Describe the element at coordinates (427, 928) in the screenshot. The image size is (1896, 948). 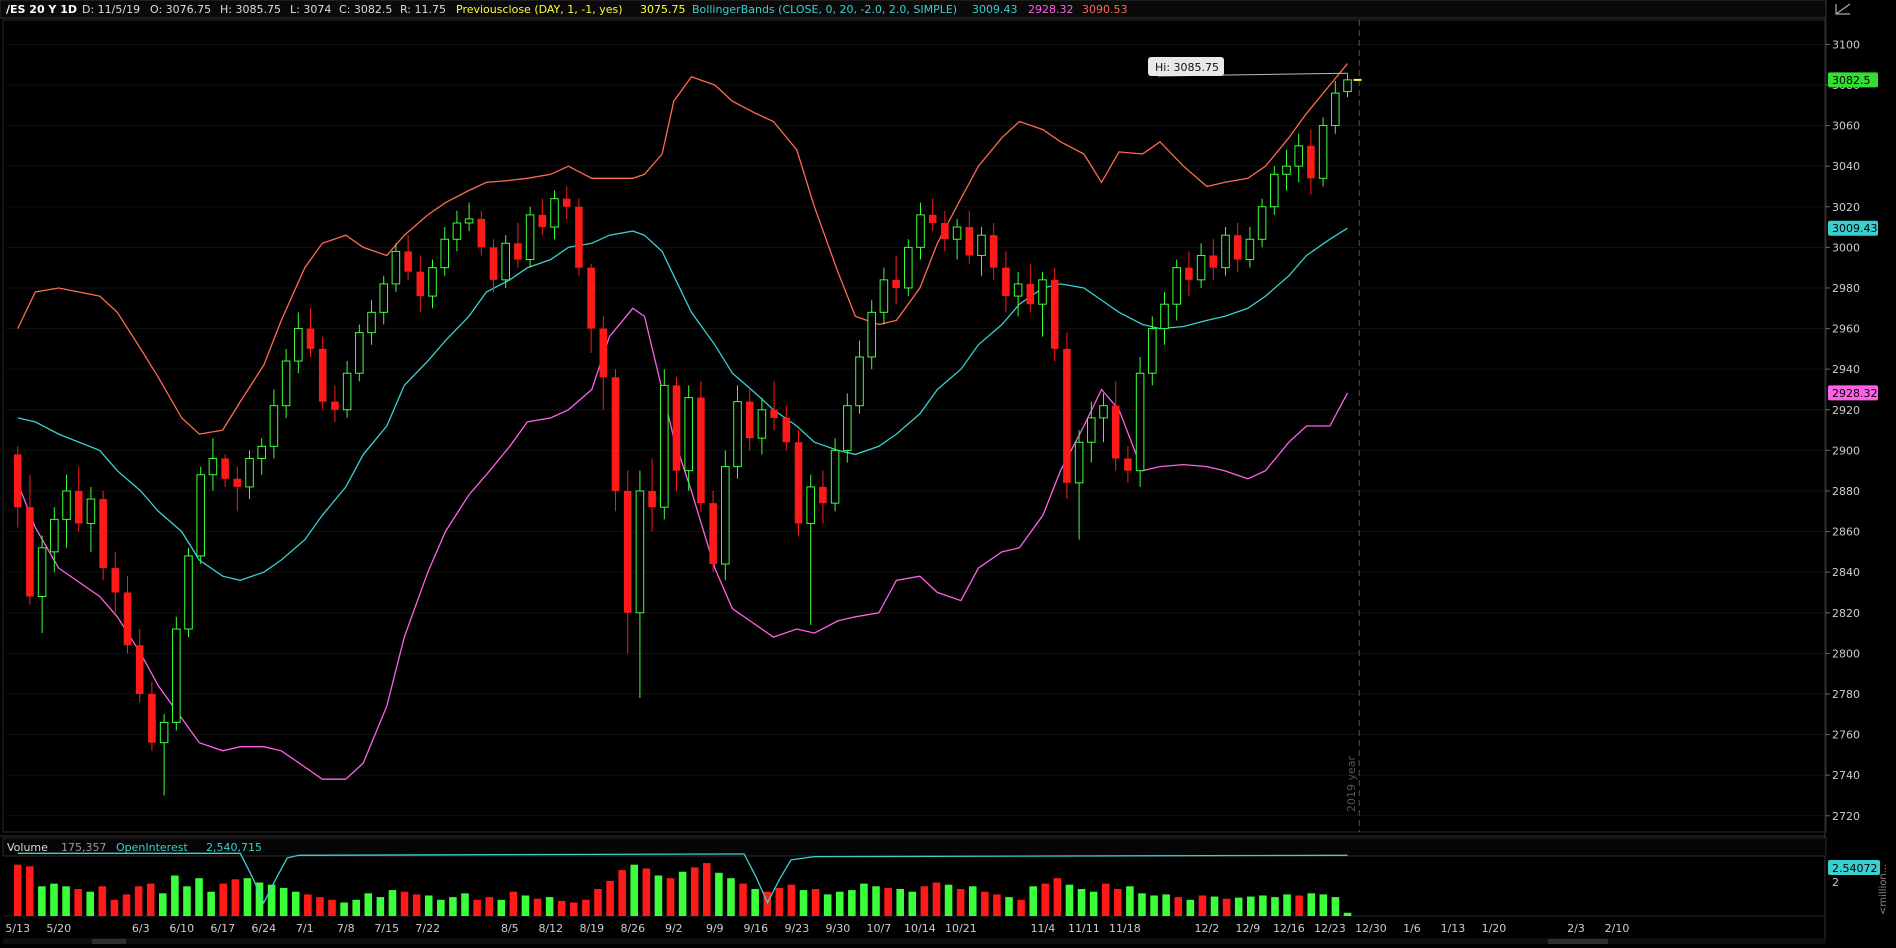
I see `x-tick-label: 7/22` at that location.